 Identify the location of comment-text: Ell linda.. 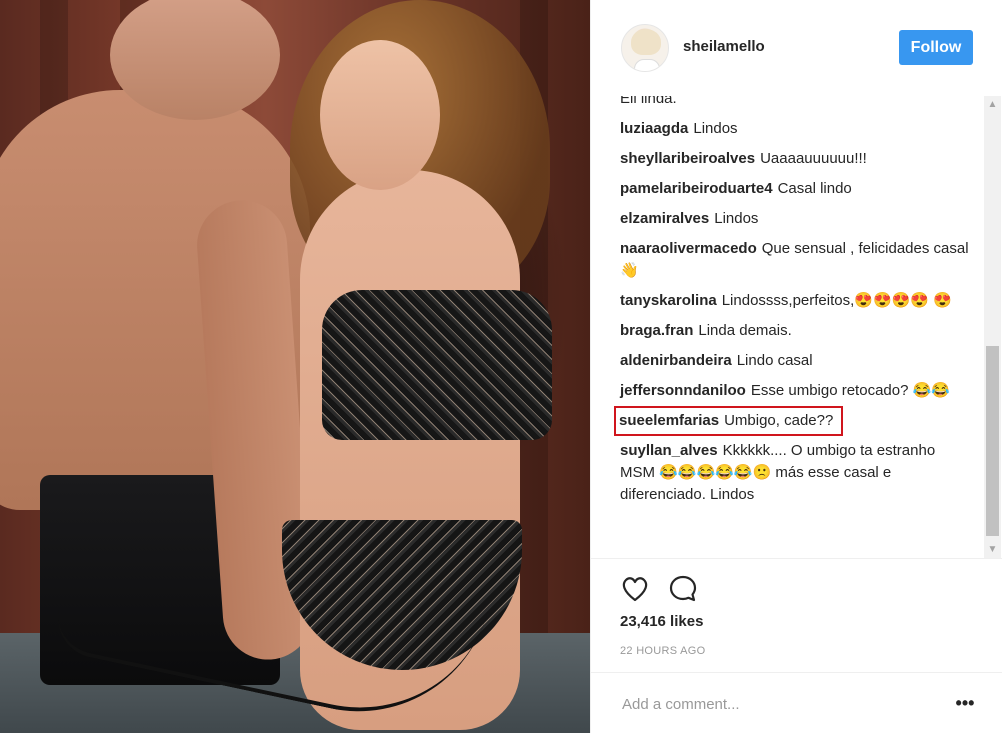
(648, 101).